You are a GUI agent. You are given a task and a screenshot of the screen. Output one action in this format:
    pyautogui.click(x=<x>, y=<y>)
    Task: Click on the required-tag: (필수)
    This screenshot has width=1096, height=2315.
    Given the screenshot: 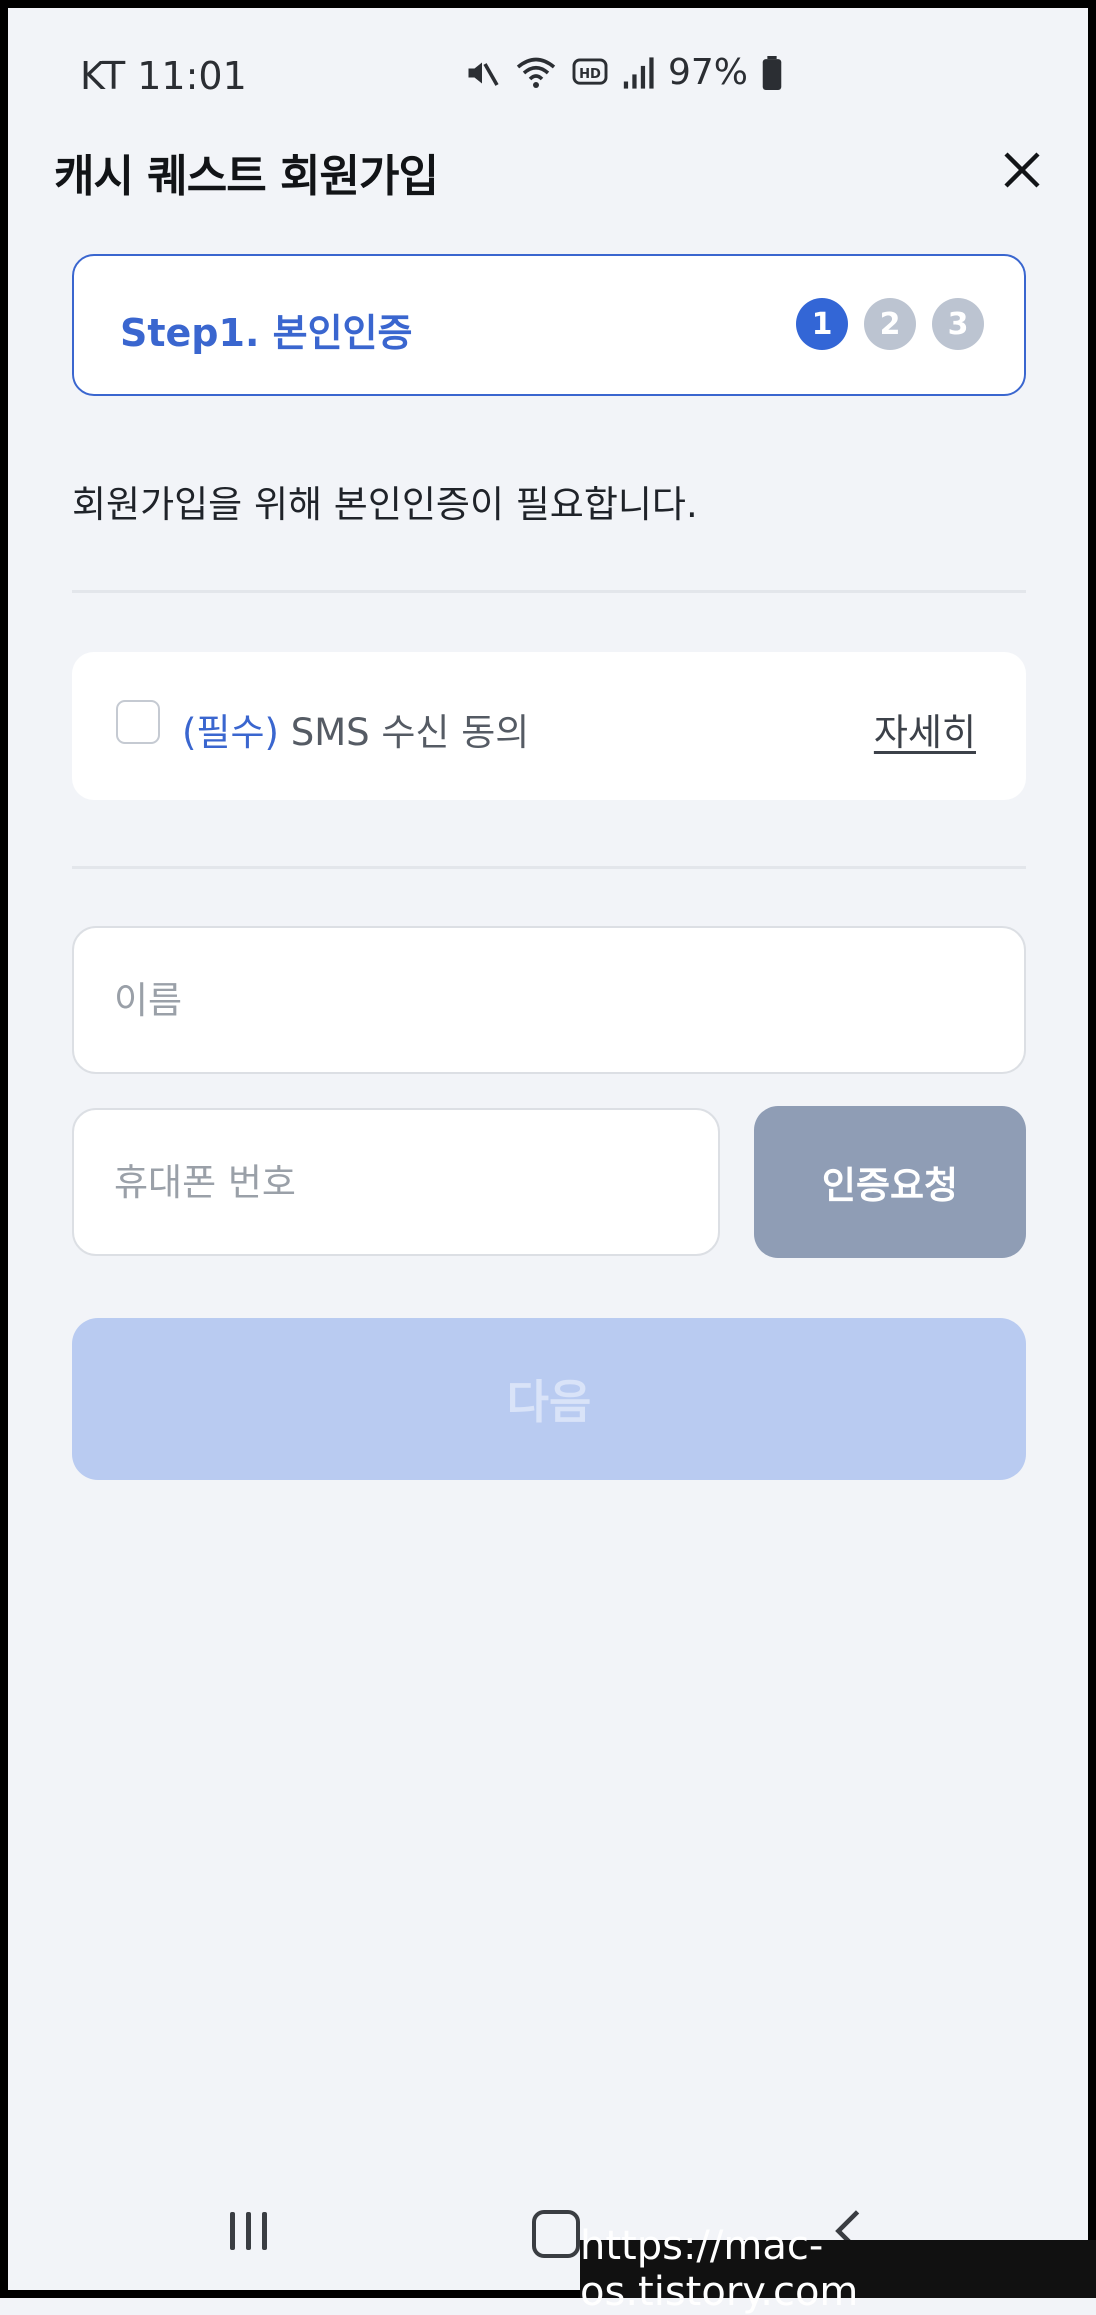 What is the action you would take?
    pyautogui.click(x=230, y=732)
    